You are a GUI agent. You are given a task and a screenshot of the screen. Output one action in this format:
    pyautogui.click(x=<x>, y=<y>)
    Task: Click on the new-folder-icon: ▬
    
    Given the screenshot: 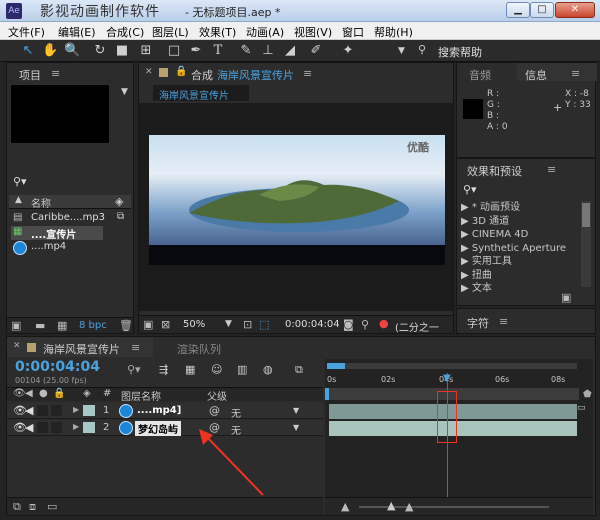 What is the action you would take?
    pyautogui.click(x=40, y=325)
    